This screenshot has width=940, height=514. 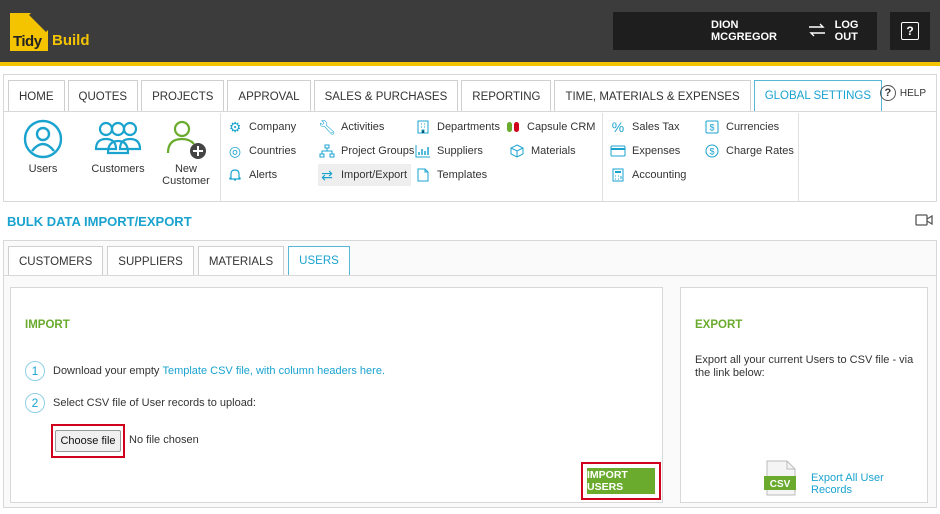 What do you see at coordinates (35, 403) in the screenshot?
I see `step-number: 2` at bounding box center [35, 403].